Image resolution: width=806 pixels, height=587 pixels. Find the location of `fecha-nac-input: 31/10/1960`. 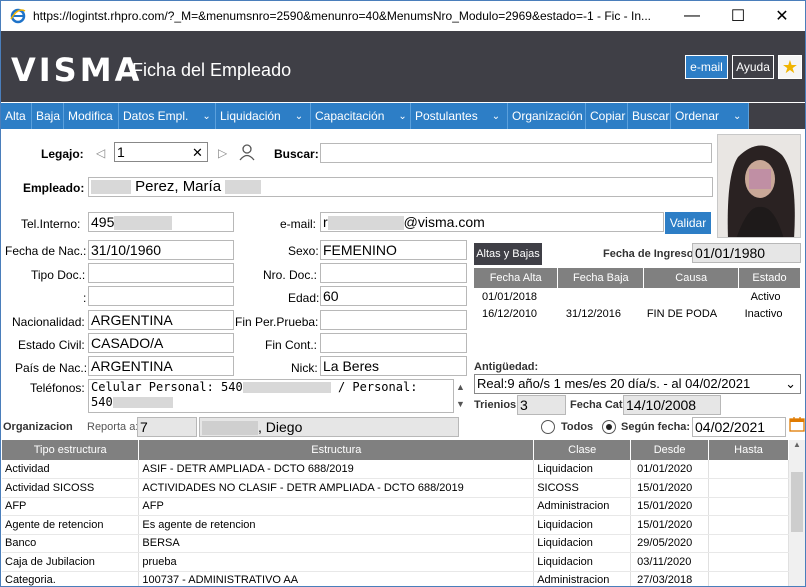

fecha-nac-input: 31/10/1960 is located at coordinates (161, 250).